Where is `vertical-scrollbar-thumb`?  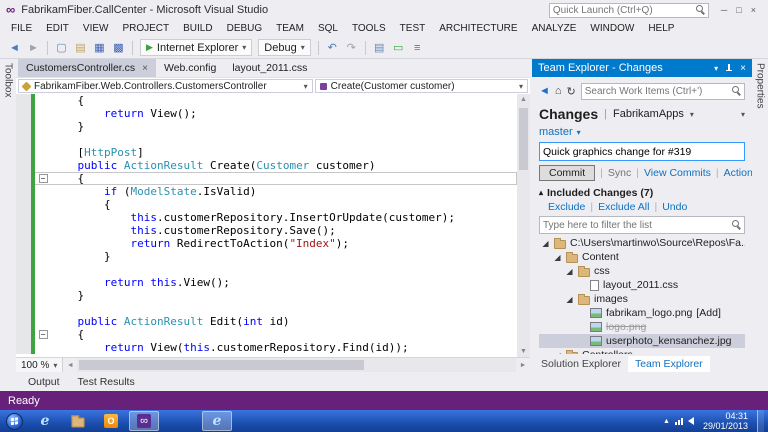
vertical-scrollbar-thumb is located at coordinates (523, 139).